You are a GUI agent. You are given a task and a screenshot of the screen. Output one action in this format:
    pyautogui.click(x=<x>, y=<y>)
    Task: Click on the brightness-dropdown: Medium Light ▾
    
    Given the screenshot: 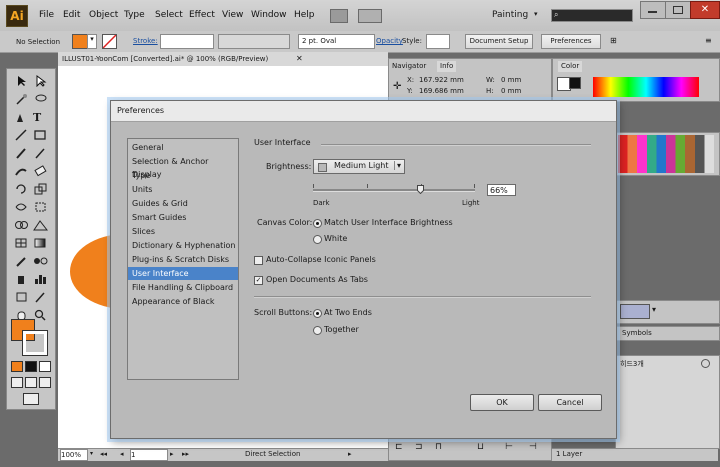 What is the action you would take?
    pyautogui.click(x=359, y=166)
    